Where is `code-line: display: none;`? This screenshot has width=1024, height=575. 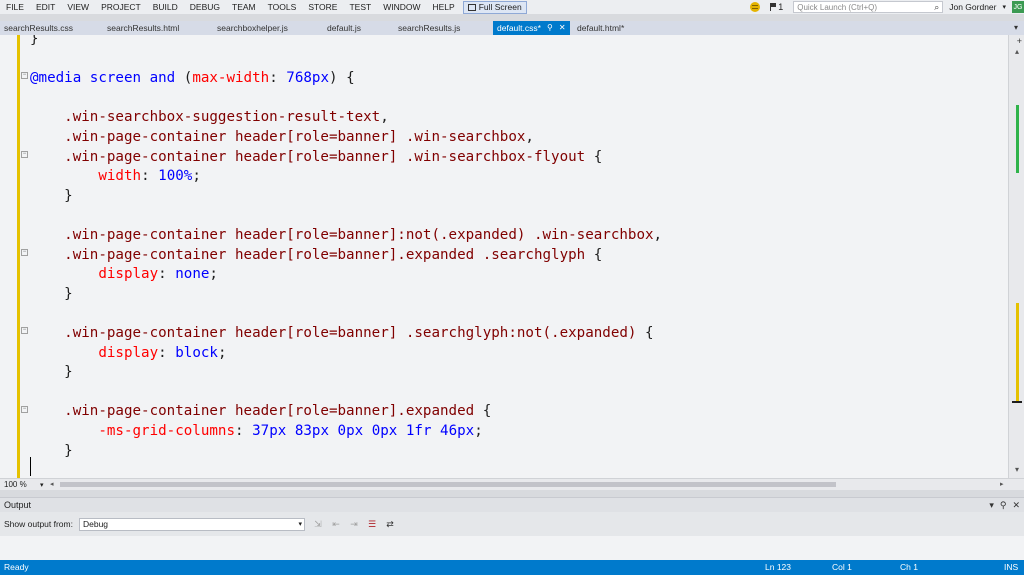 code-line: display: none; is located at coordinates (158, 274).